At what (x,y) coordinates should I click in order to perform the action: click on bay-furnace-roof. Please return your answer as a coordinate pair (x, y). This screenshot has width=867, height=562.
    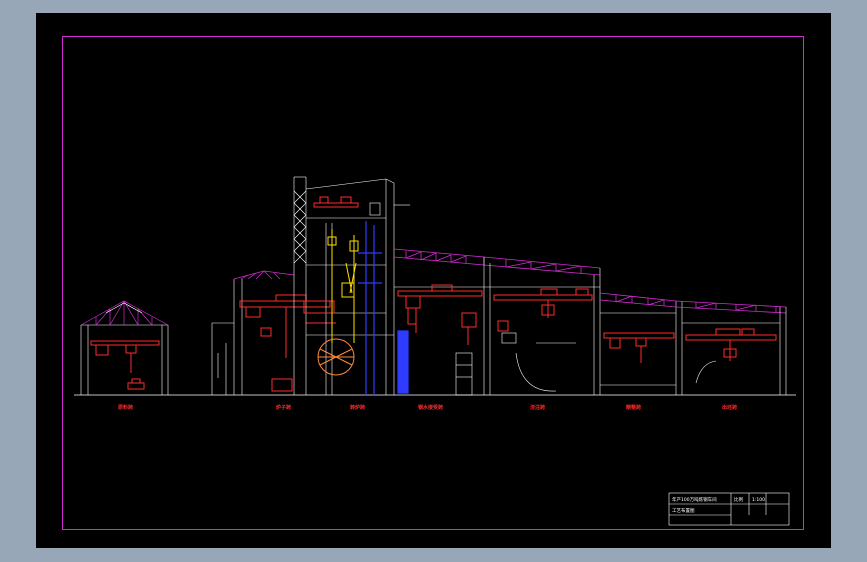
    Looking at the image, I should click on (264, 275).